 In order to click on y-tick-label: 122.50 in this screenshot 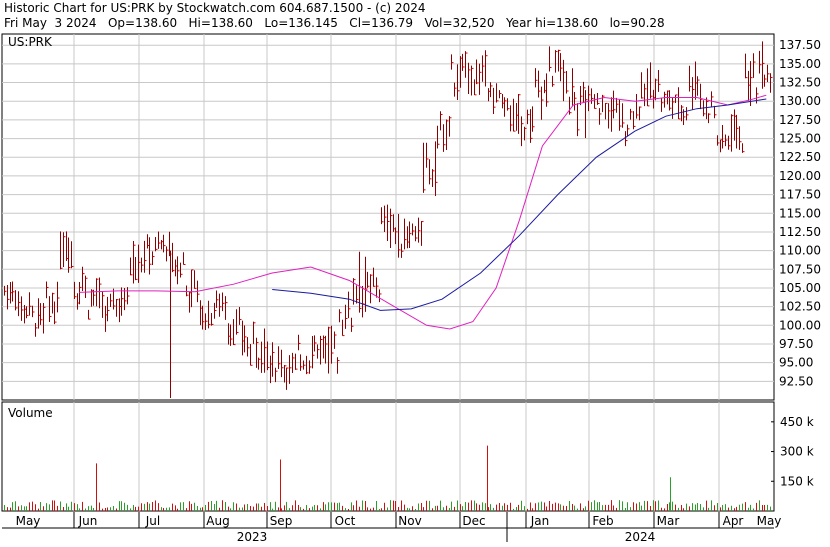, I will do `click(800, 157)`.